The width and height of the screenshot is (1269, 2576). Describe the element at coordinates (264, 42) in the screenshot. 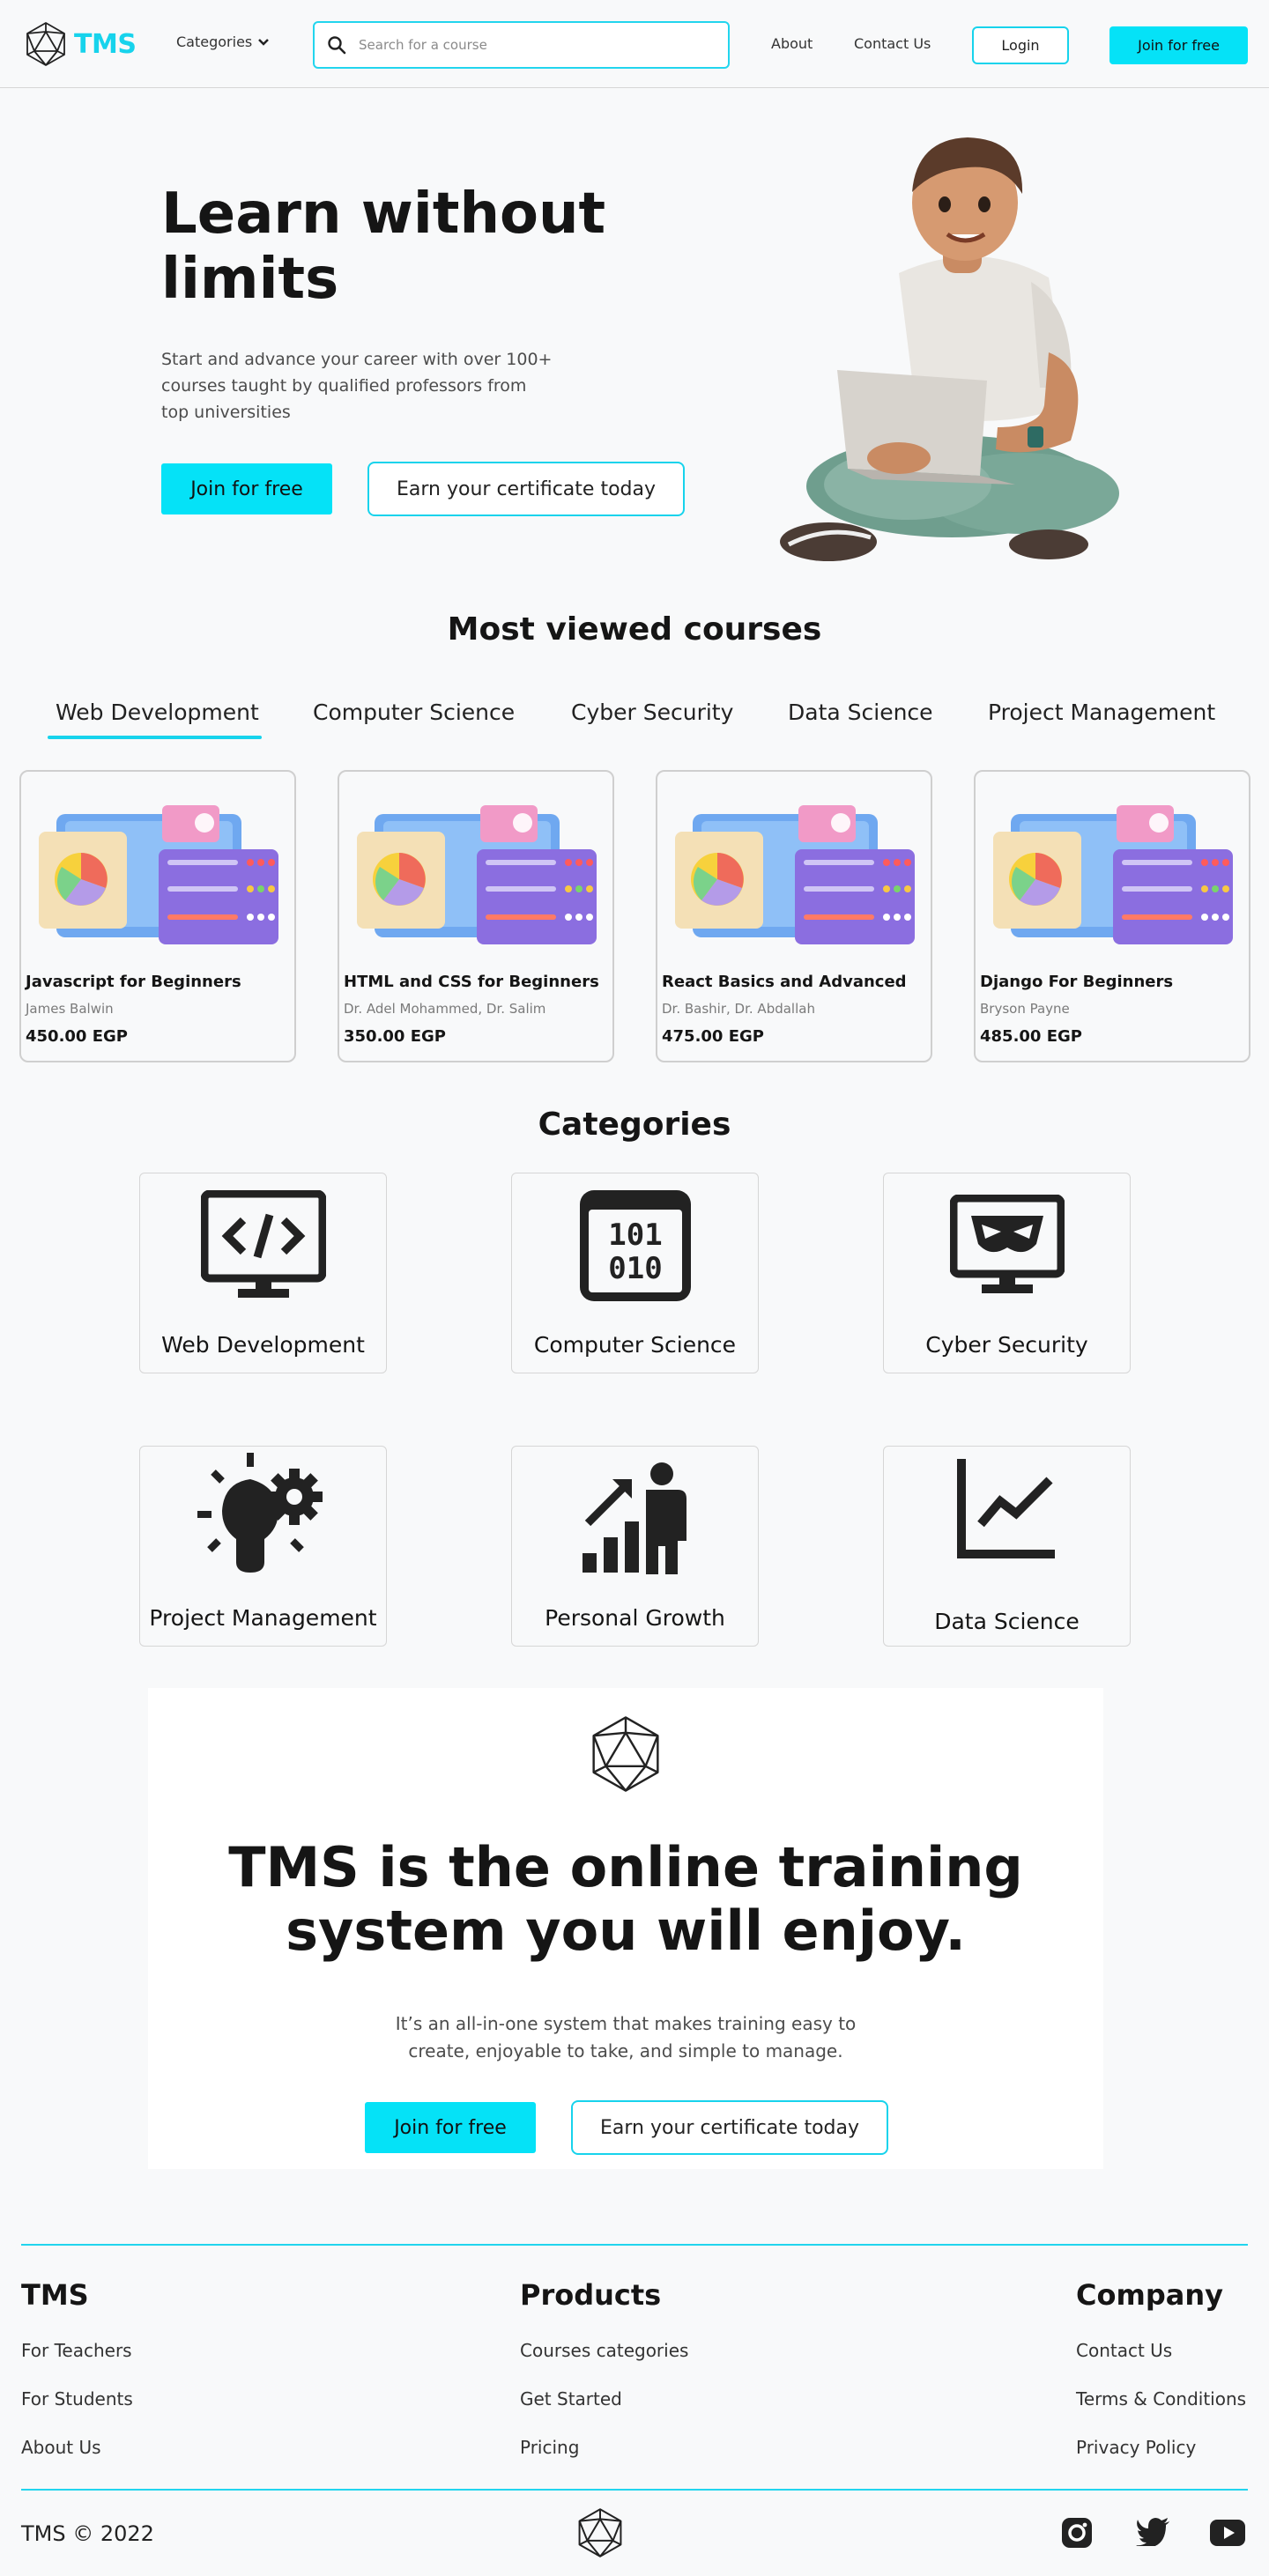

I see `chevron-down-icon` at that location.